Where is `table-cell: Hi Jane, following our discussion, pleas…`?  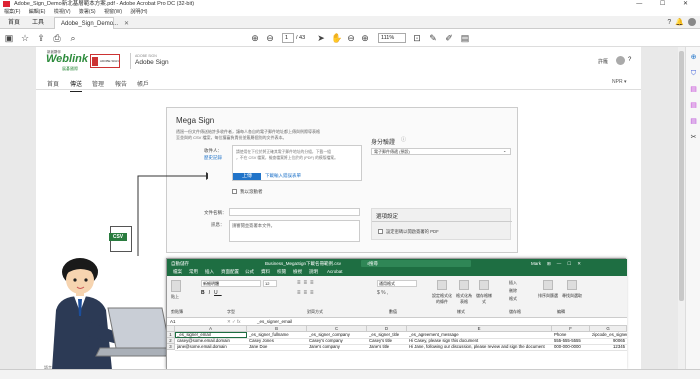
table-cell: Hi Jane, following our discussion, pleas… is located at coordinates (480, 347).